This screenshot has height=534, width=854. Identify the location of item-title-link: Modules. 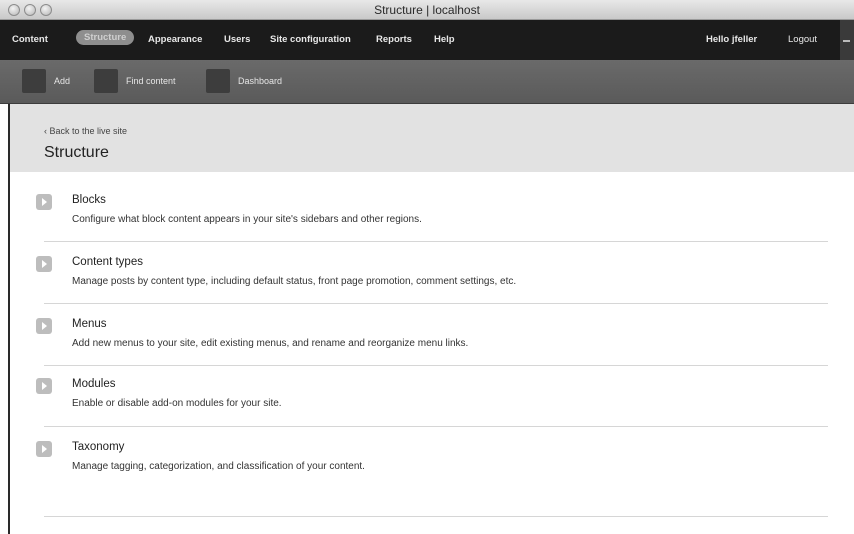
(93, 384).